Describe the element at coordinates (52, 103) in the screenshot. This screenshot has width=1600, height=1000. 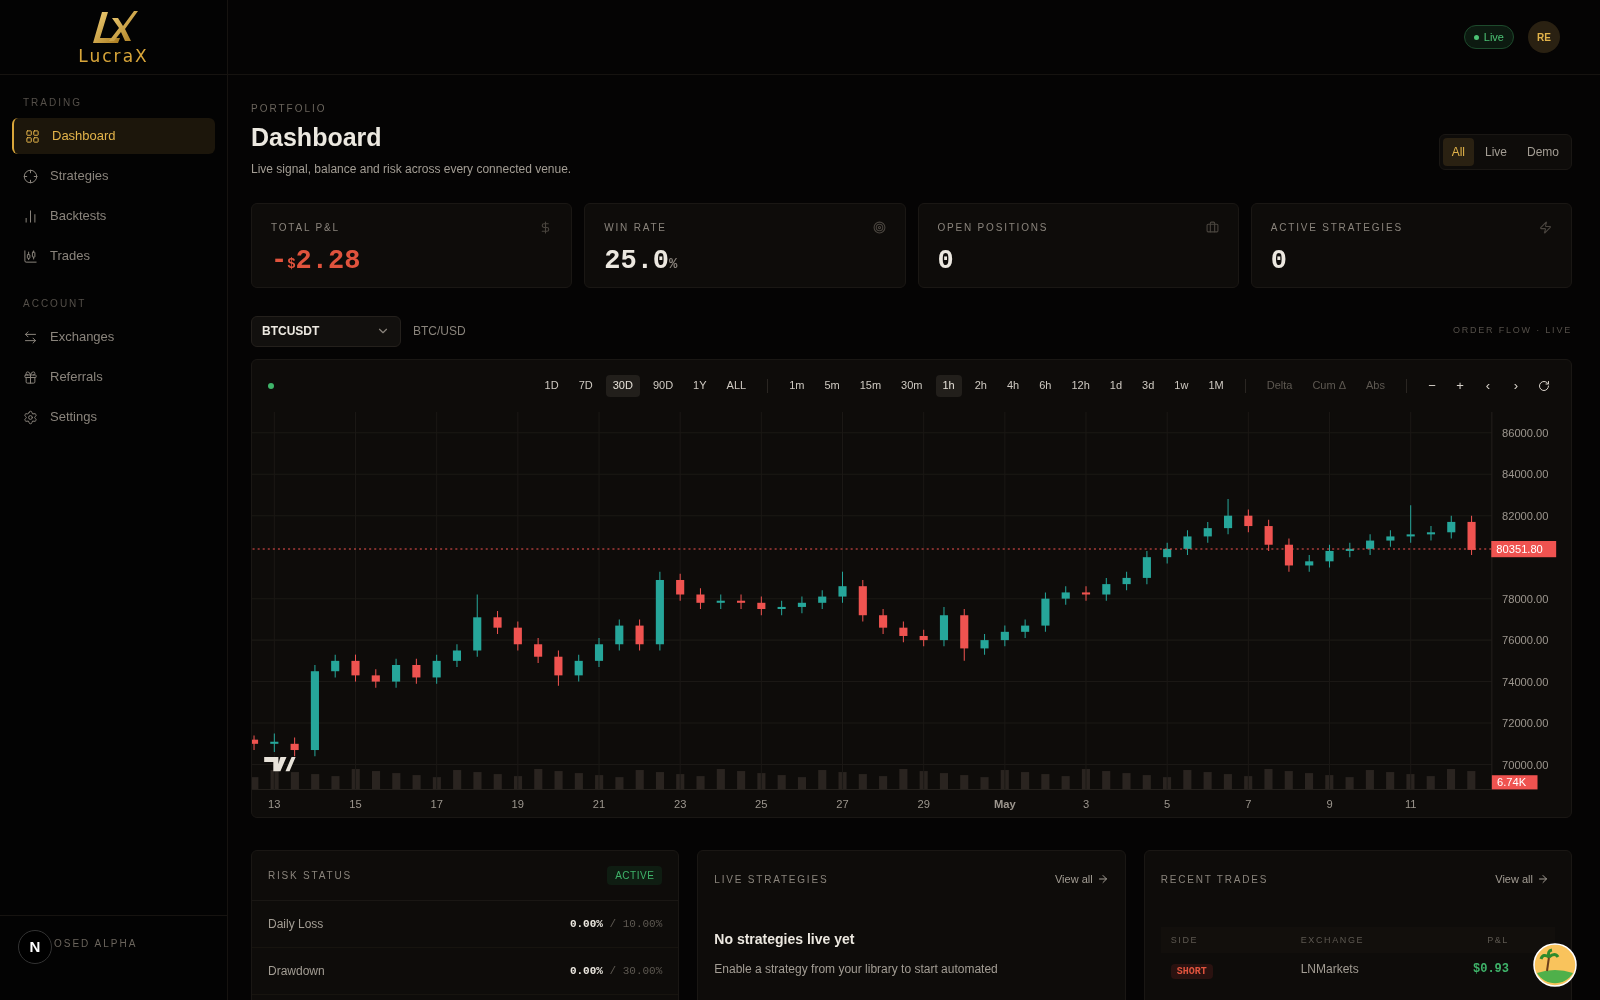
I see `section-title: TRADING` at that location.